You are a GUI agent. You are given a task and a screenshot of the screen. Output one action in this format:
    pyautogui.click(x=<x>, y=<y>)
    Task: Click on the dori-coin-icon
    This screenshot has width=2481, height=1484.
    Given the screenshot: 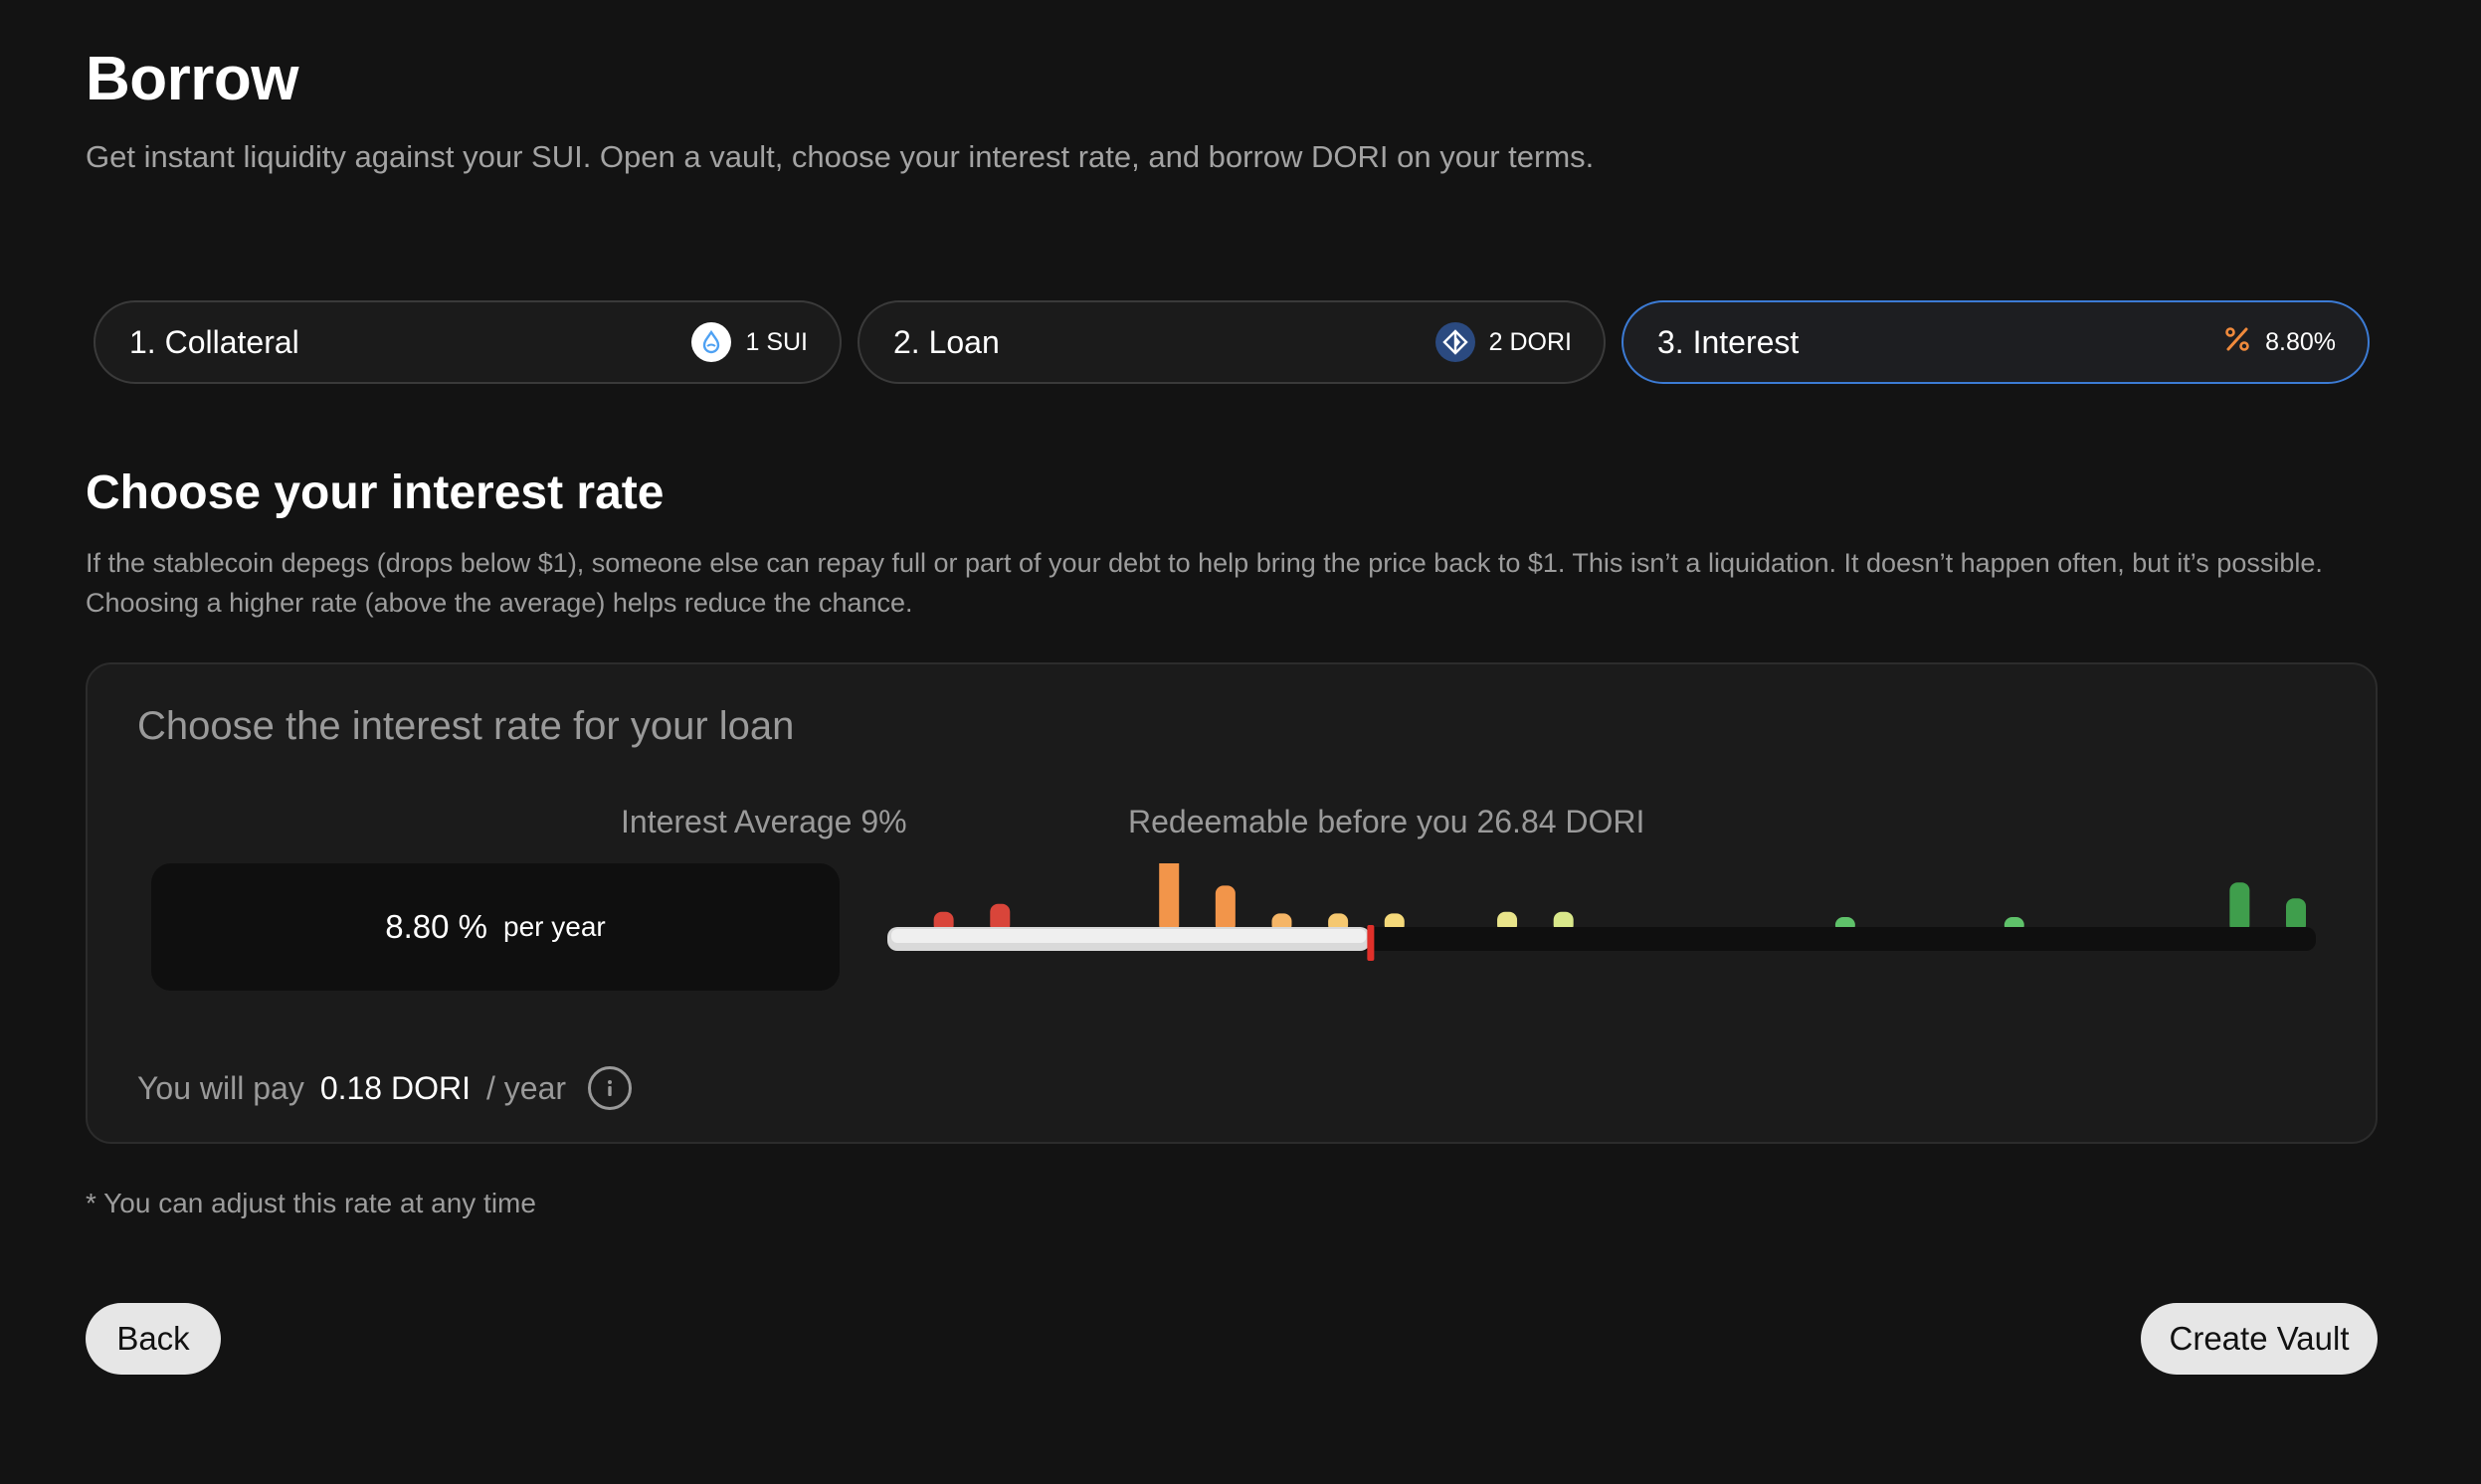 What is the action you would take?
    pyautogui.click(x=1454, y=342)
    